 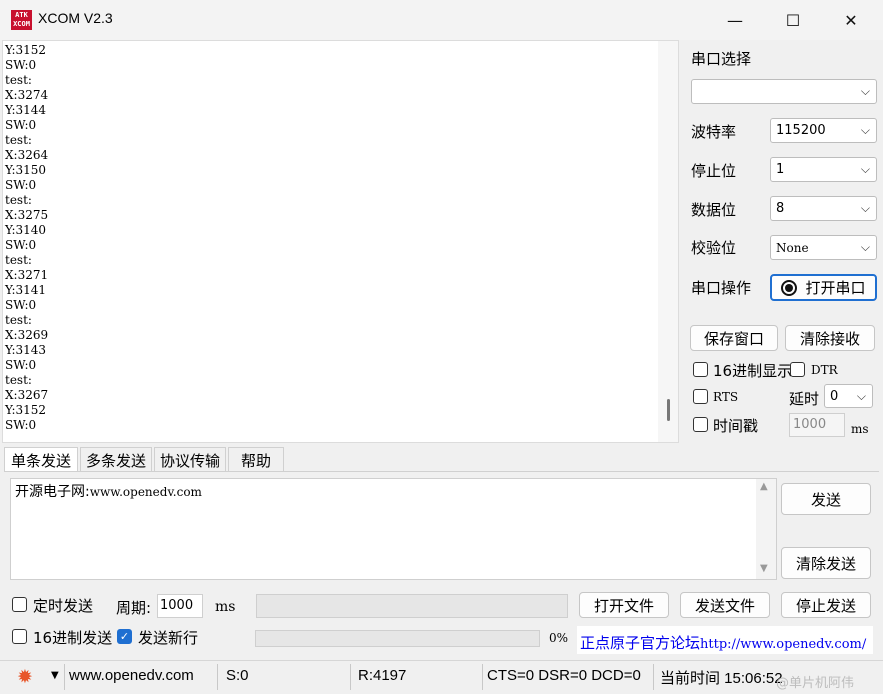 What do you see at coordinates (27, 215) in the screenshot?
I see `receive-line: X:3275` at bounding box center [27, 215].